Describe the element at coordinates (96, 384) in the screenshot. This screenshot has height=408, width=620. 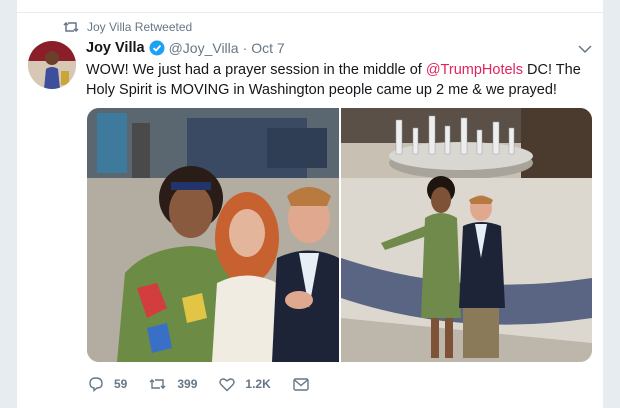
I see `reply-icon` at that location.